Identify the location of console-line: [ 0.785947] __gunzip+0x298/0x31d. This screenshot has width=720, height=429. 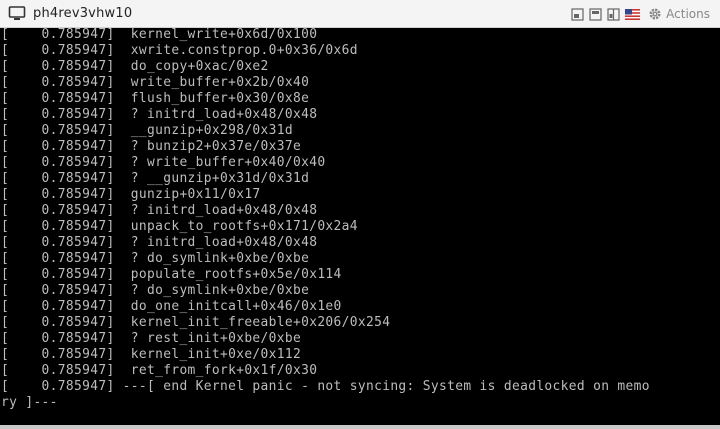
(147, 130).